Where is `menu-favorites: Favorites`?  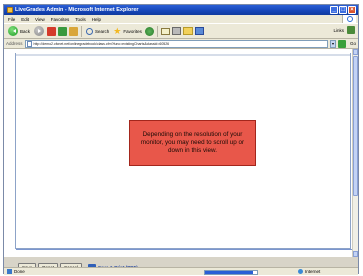
menu-favorites: Favorites is located at coordinates (60, 19).